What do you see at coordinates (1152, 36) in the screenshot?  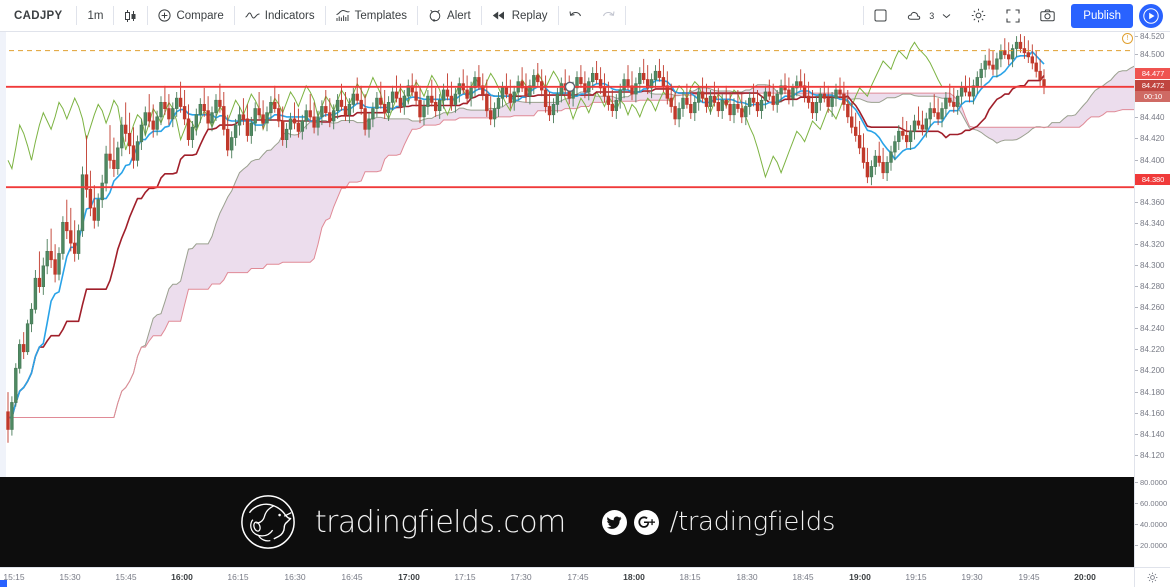 I see `price-tick: 84.520` at bounding box center [1152, 36].